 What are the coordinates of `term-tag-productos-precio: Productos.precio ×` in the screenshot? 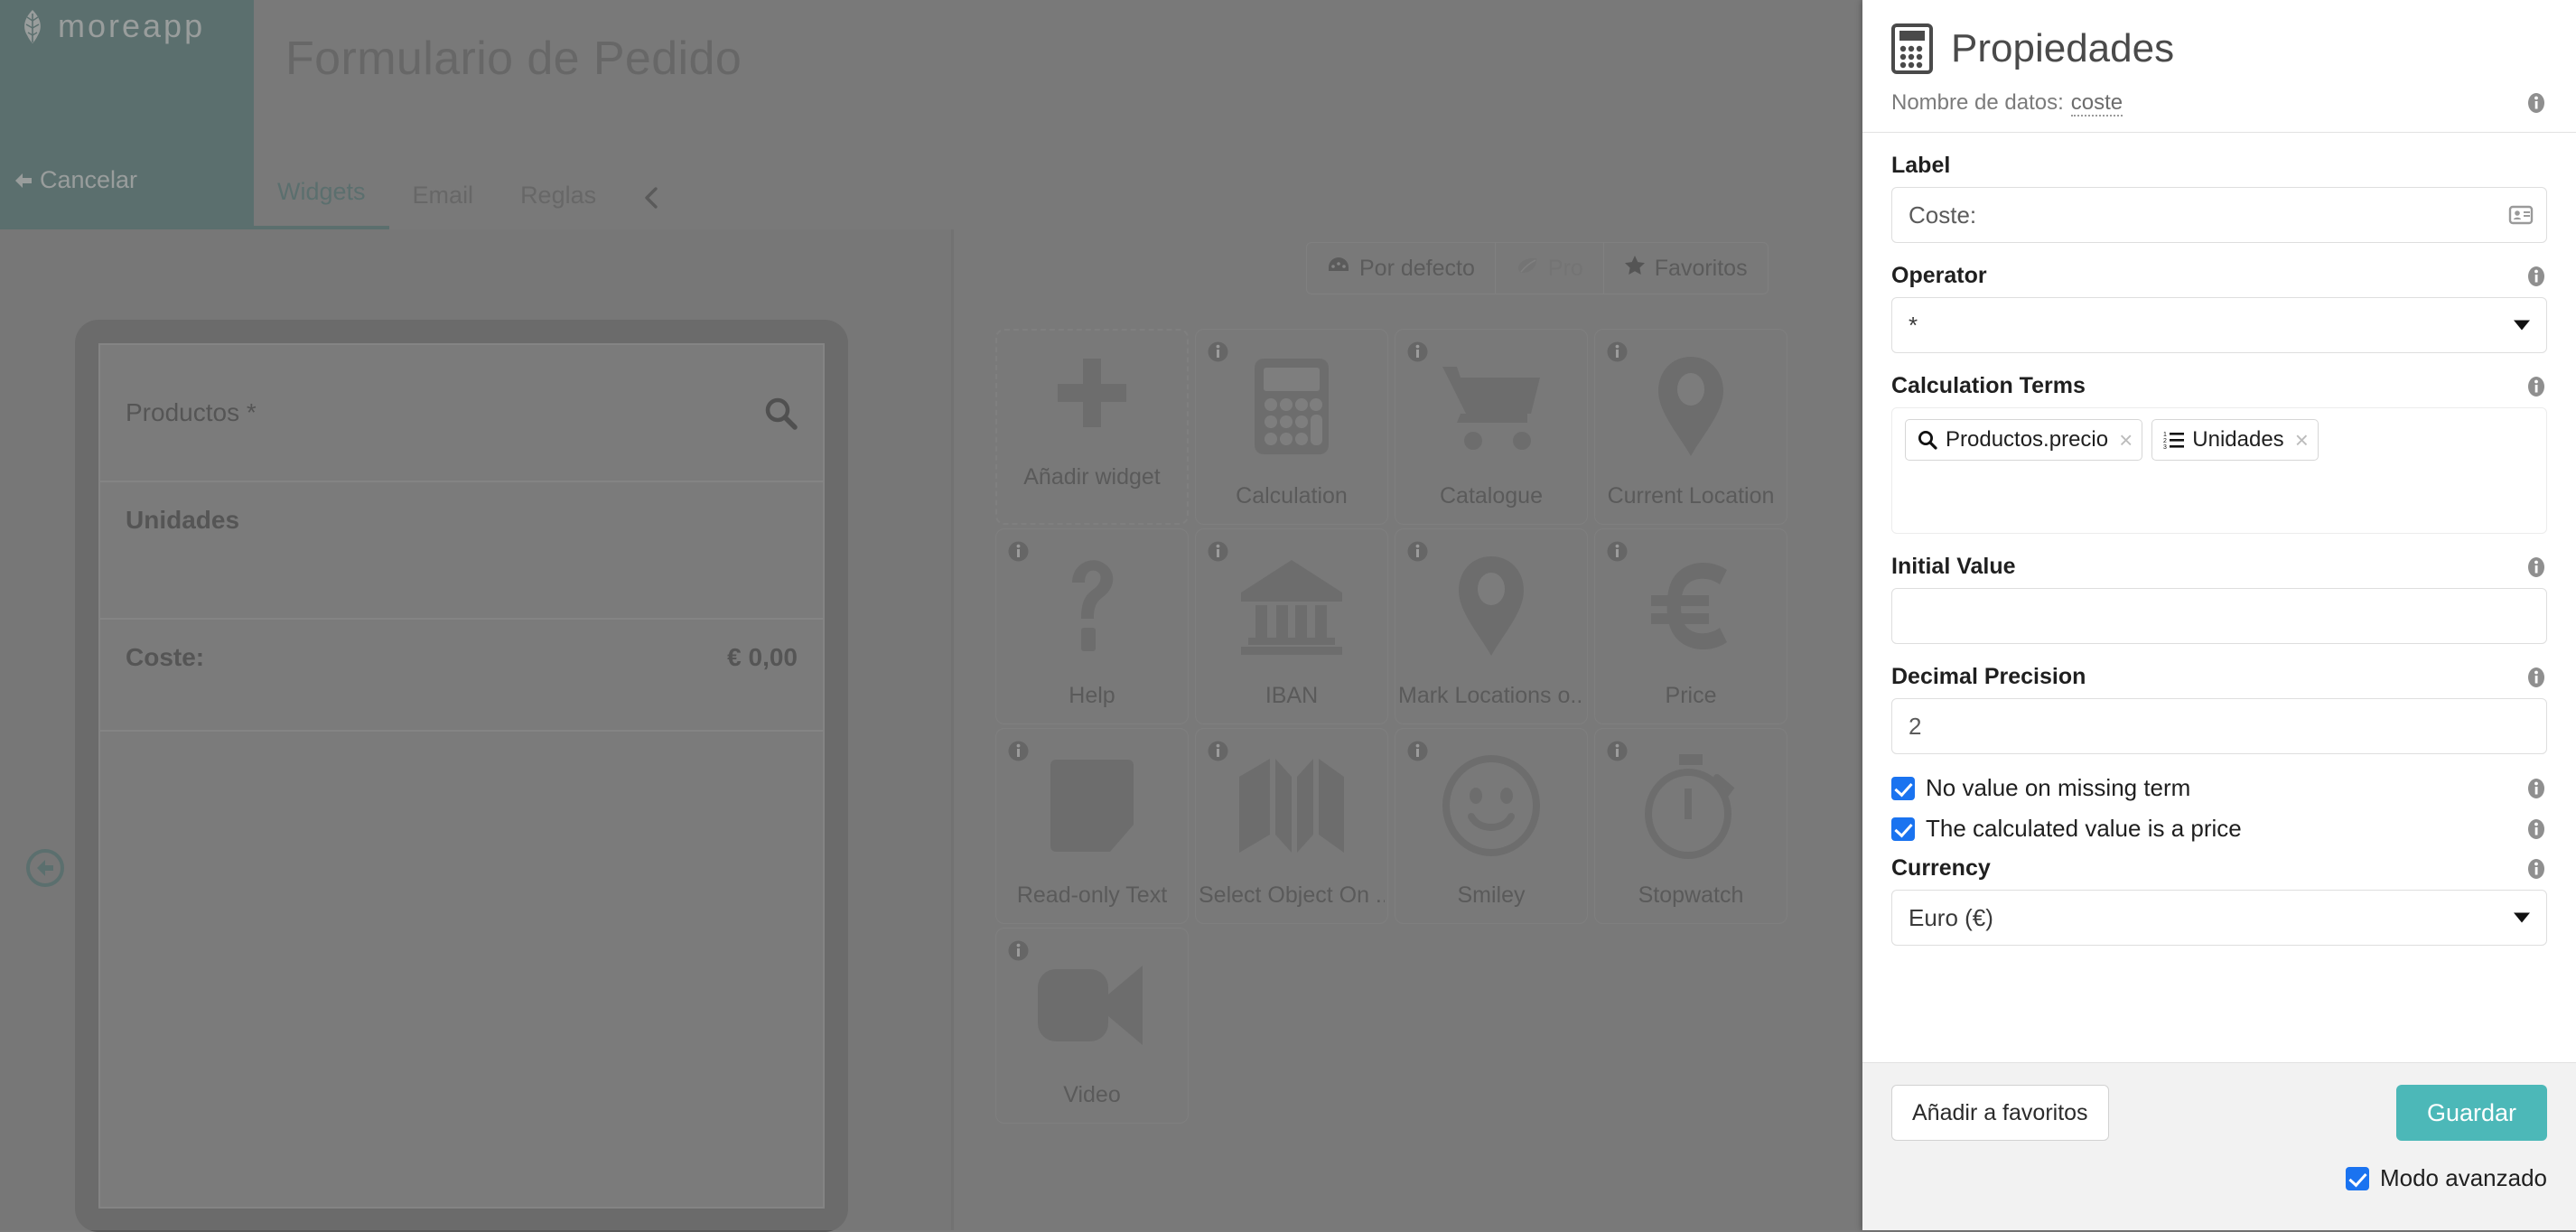 It's located at (2023, 440).